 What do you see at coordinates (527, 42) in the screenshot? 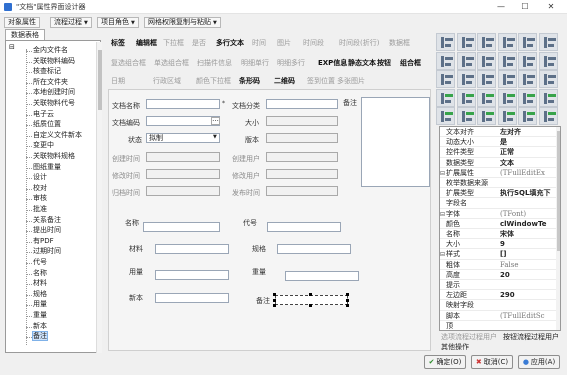
I see `same-height-icon` at bounding box center [527, 42].